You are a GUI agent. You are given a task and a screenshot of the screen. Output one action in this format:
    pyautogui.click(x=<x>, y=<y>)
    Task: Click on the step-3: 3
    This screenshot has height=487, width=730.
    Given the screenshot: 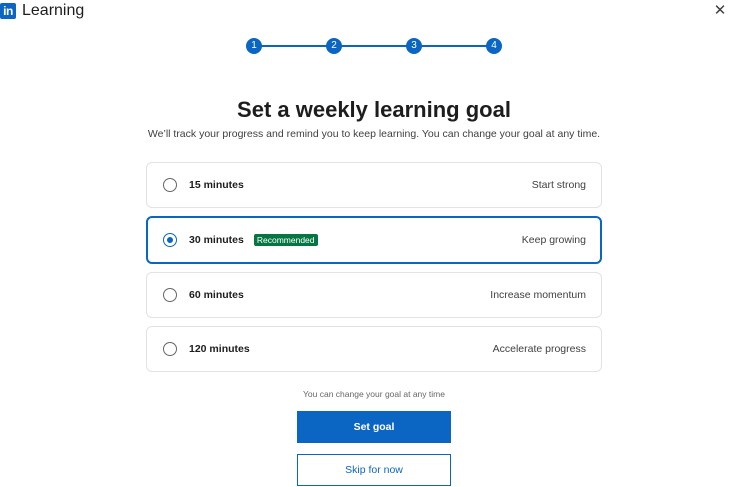 What is the action you would take?
    pyautogui.click(x=414, y=46)
    